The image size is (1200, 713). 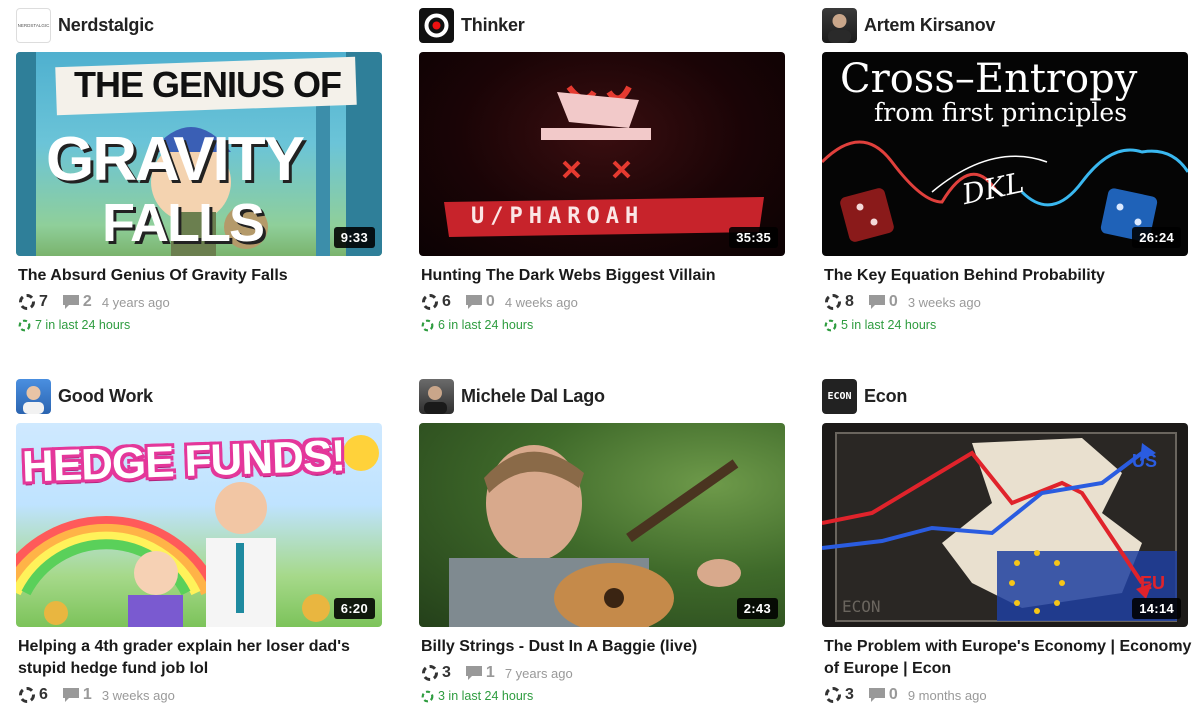 What do you see at coordinates (753, 237) in the screenshot?
I see `duration-badge: 35:35` at bounding box center [753, 237].